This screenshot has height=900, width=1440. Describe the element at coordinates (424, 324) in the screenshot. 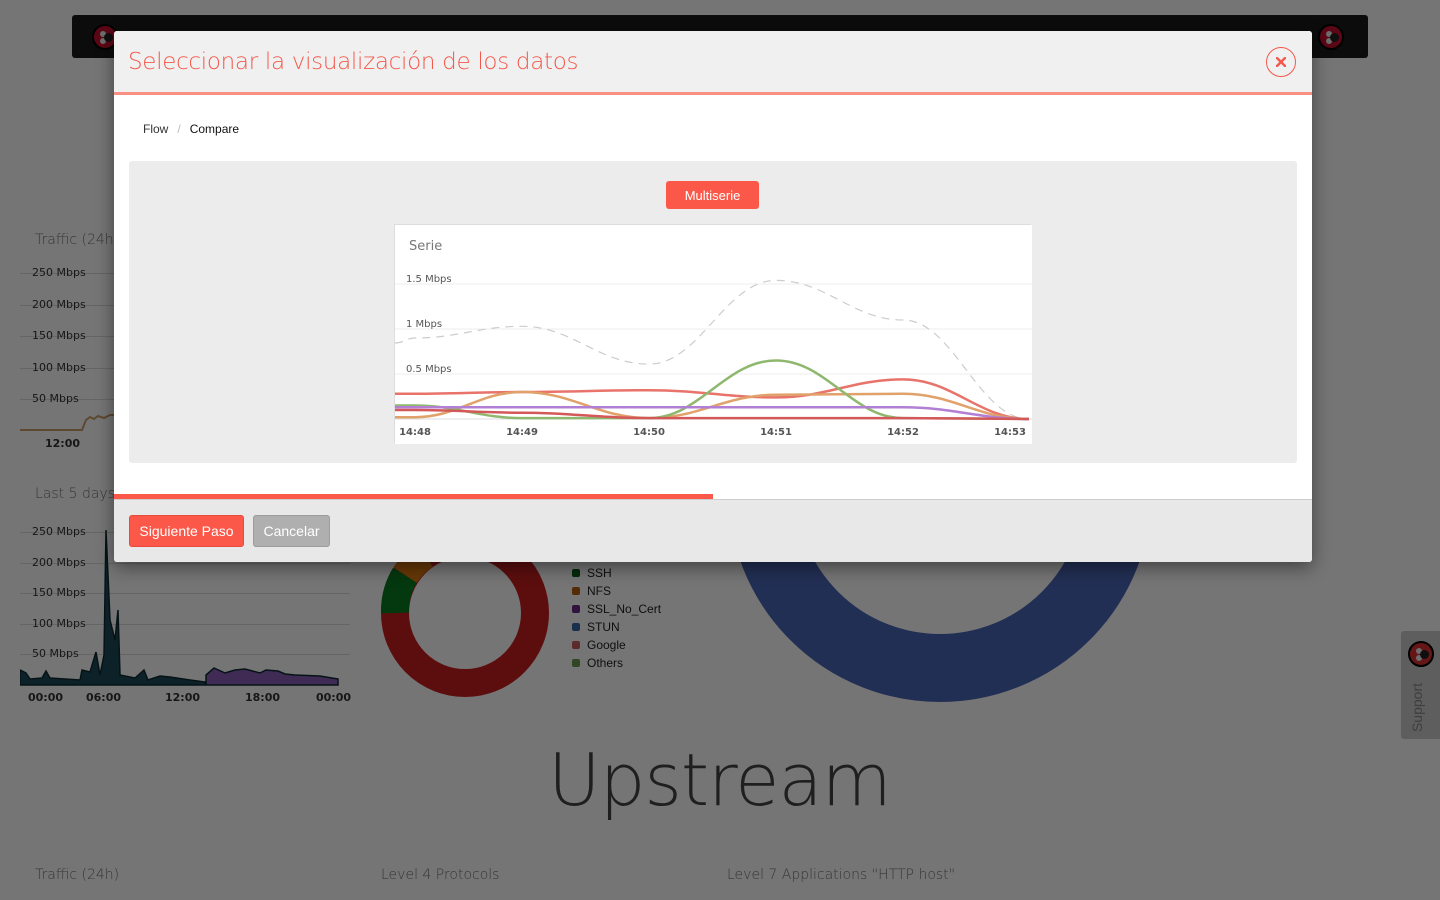

I see `chart-y-tick-label: 1 Mbps` at that location.